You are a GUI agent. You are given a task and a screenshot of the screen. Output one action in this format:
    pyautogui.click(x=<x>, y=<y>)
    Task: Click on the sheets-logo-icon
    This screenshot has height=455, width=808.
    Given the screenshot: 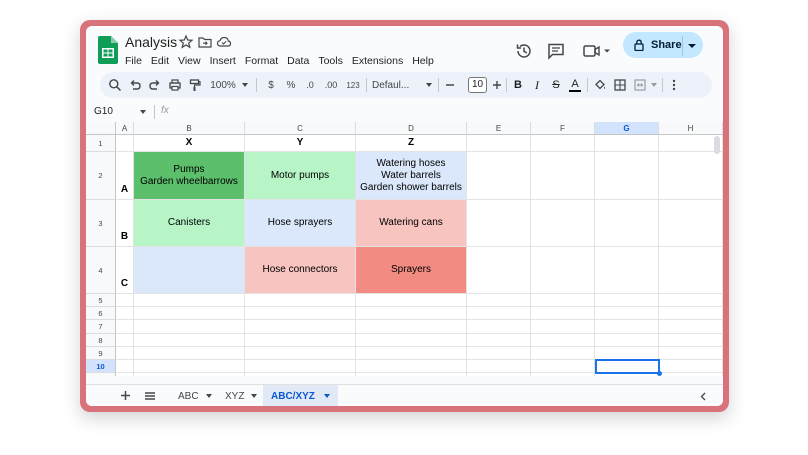 What is the action you would take?
    pyautogui.click(x=108, y=50)
    